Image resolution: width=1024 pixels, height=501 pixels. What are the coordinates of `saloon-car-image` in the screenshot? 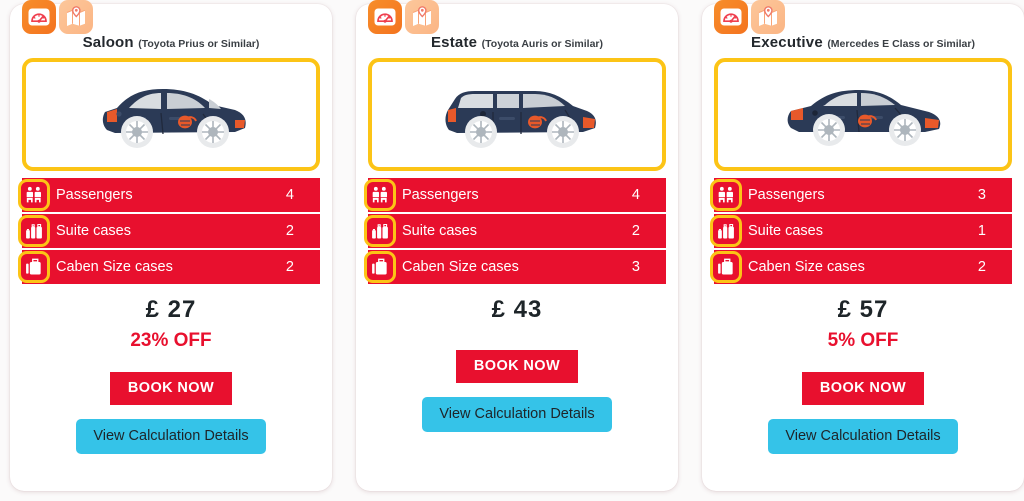 It's located at (174, 118).